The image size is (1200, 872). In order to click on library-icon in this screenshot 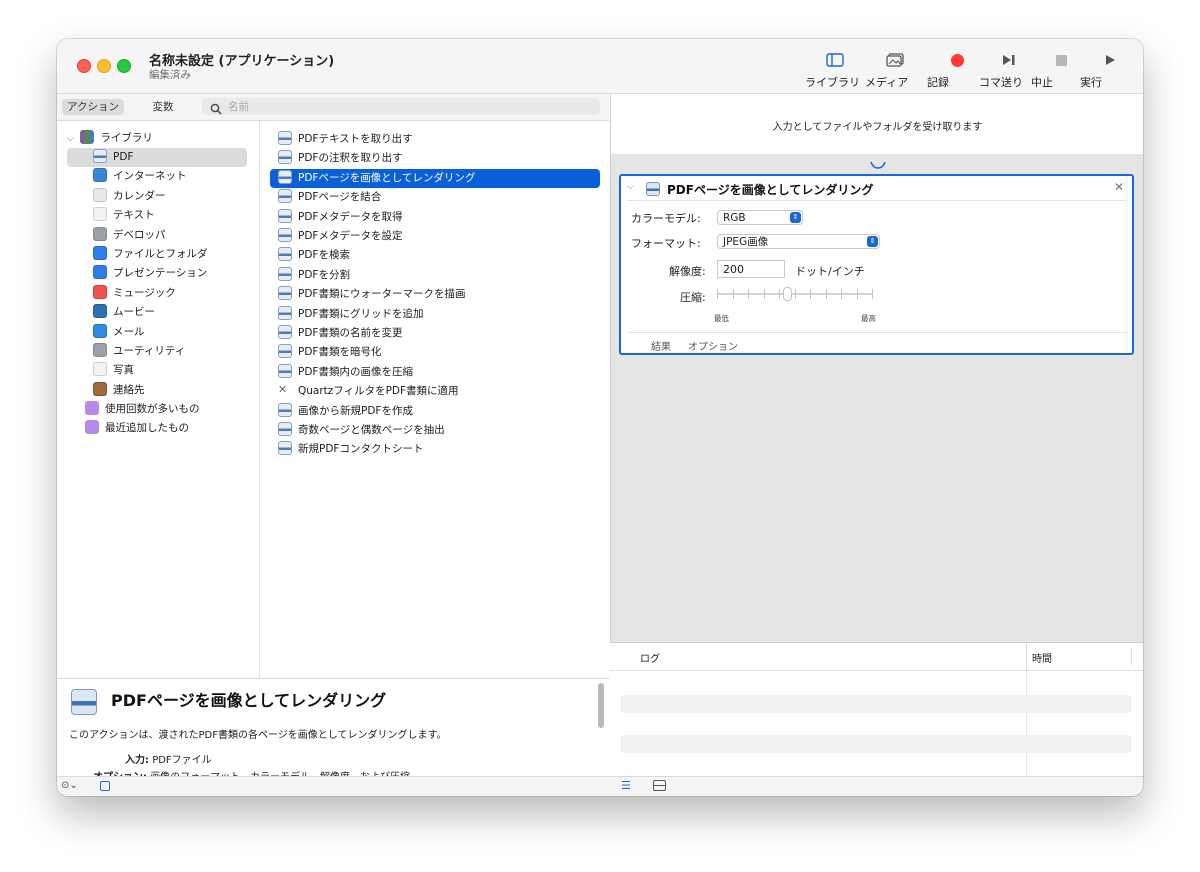, I will do `click(87, 137)`.